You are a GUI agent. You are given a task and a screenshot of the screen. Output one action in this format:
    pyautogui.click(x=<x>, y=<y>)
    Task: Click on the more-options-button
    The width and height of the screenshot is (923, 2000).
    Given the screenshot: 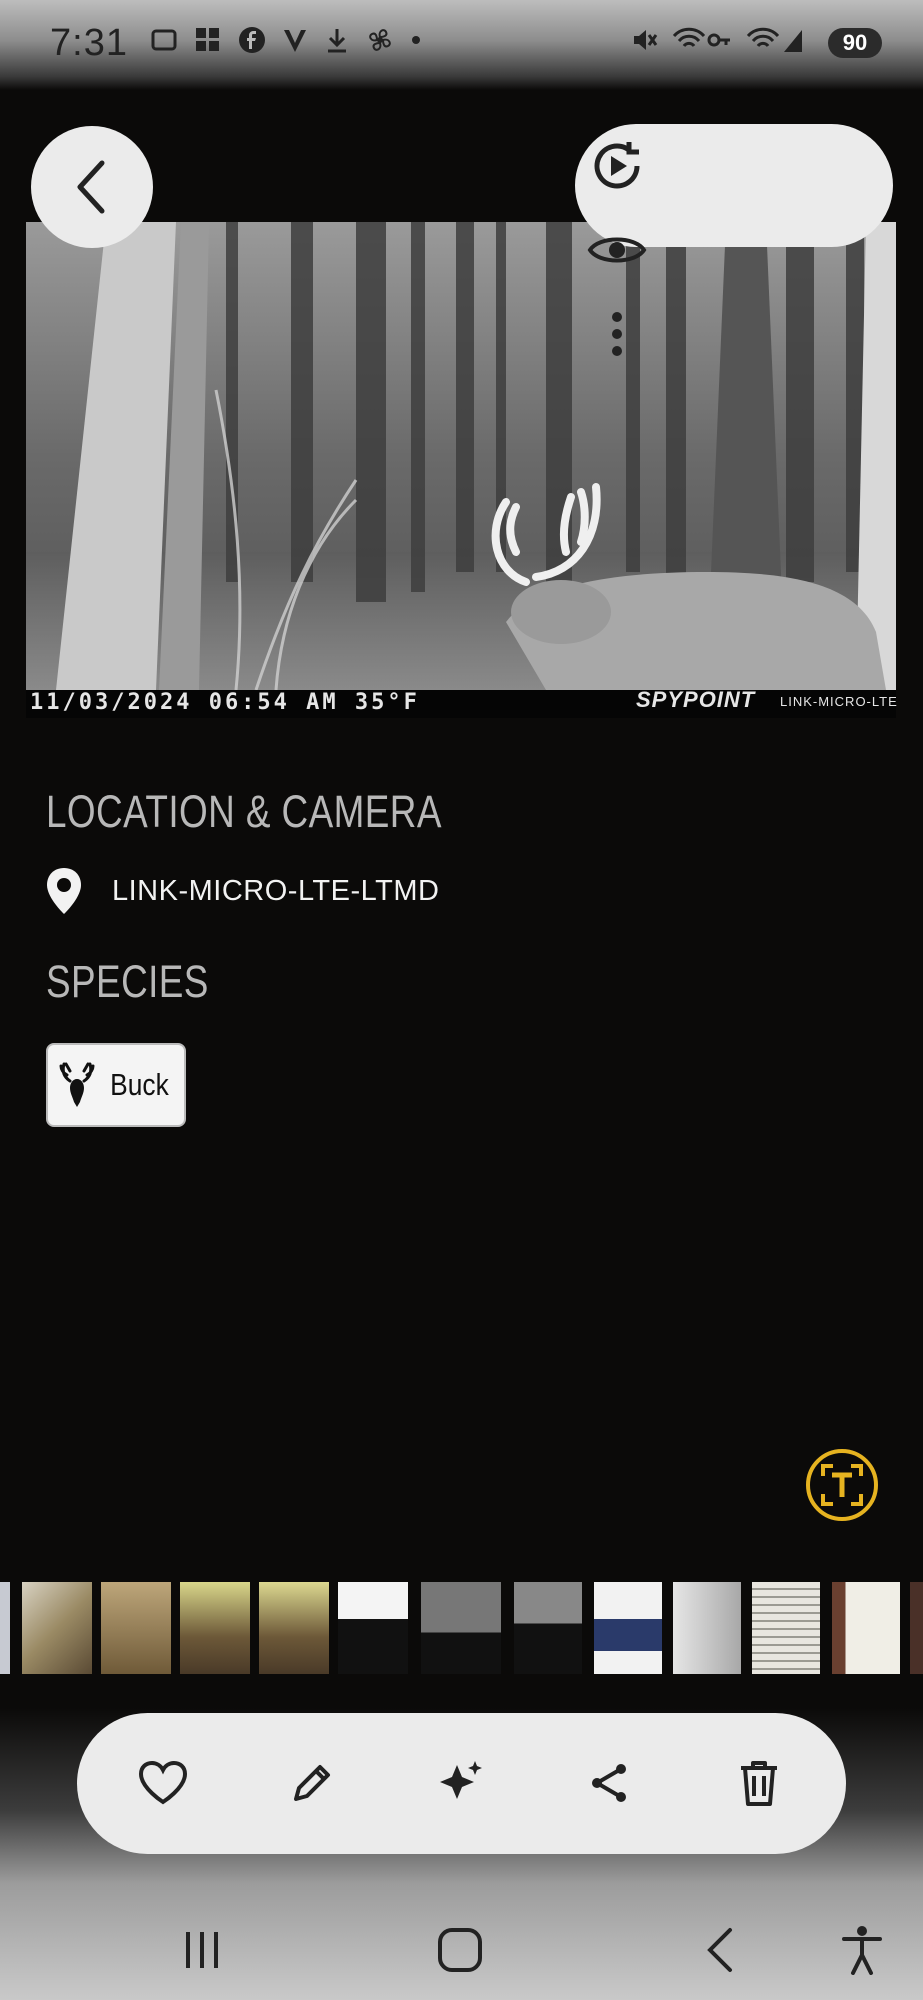 What is the action you would take?
    pyautogui.click(x=617, y=334)
    